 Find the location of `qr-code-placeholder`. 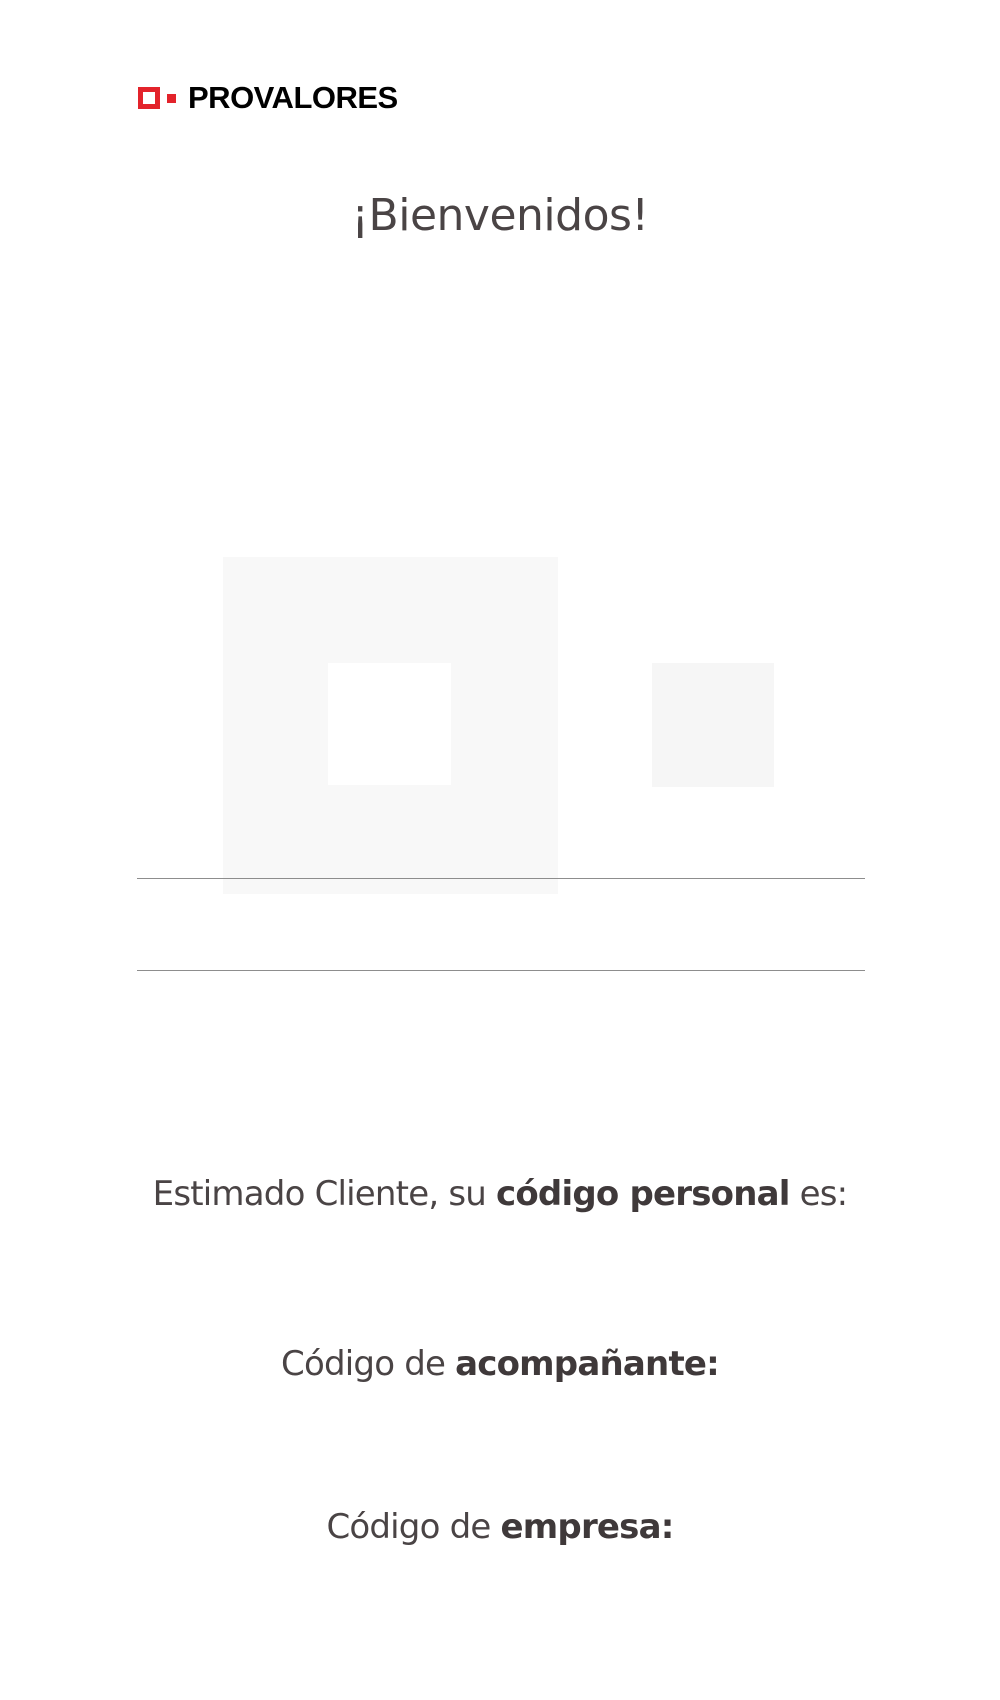

qr-code-placeholder is located at coordinates (390, 725).